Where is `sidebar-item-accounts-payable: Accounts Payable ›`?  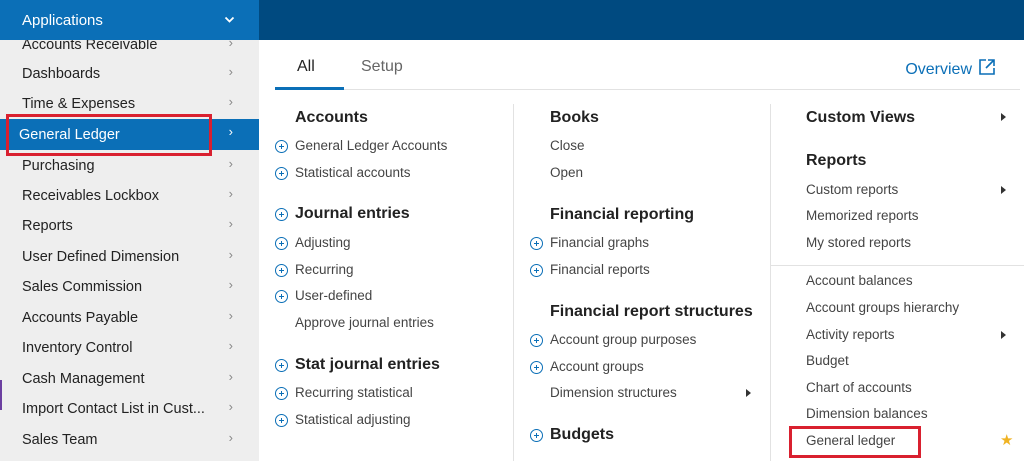 sidebar-item-accounts-payable: Accounts Payable › is located at coordinates (129, 318).